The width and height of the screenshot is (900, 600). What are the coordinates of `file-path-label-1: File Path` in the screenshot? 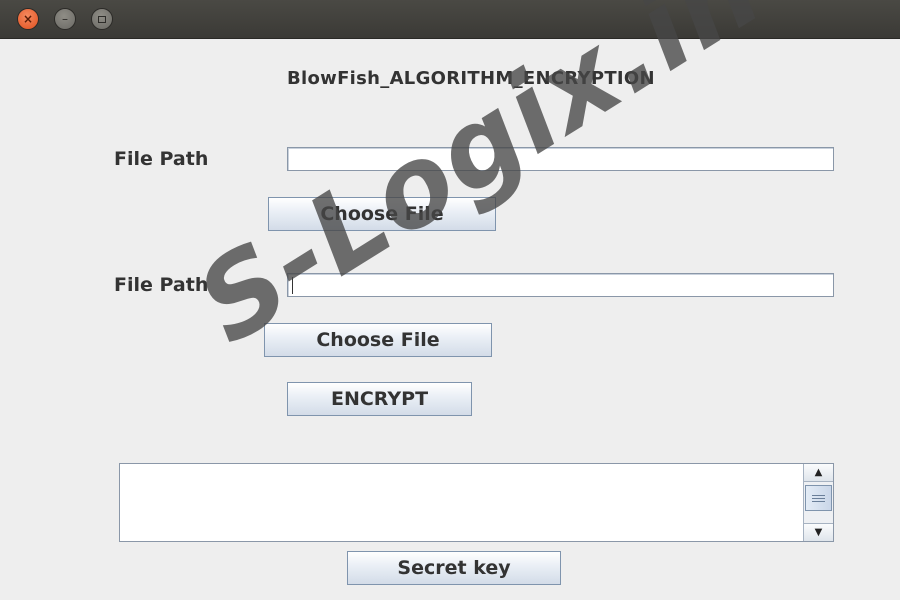 It's located at (161, 159).